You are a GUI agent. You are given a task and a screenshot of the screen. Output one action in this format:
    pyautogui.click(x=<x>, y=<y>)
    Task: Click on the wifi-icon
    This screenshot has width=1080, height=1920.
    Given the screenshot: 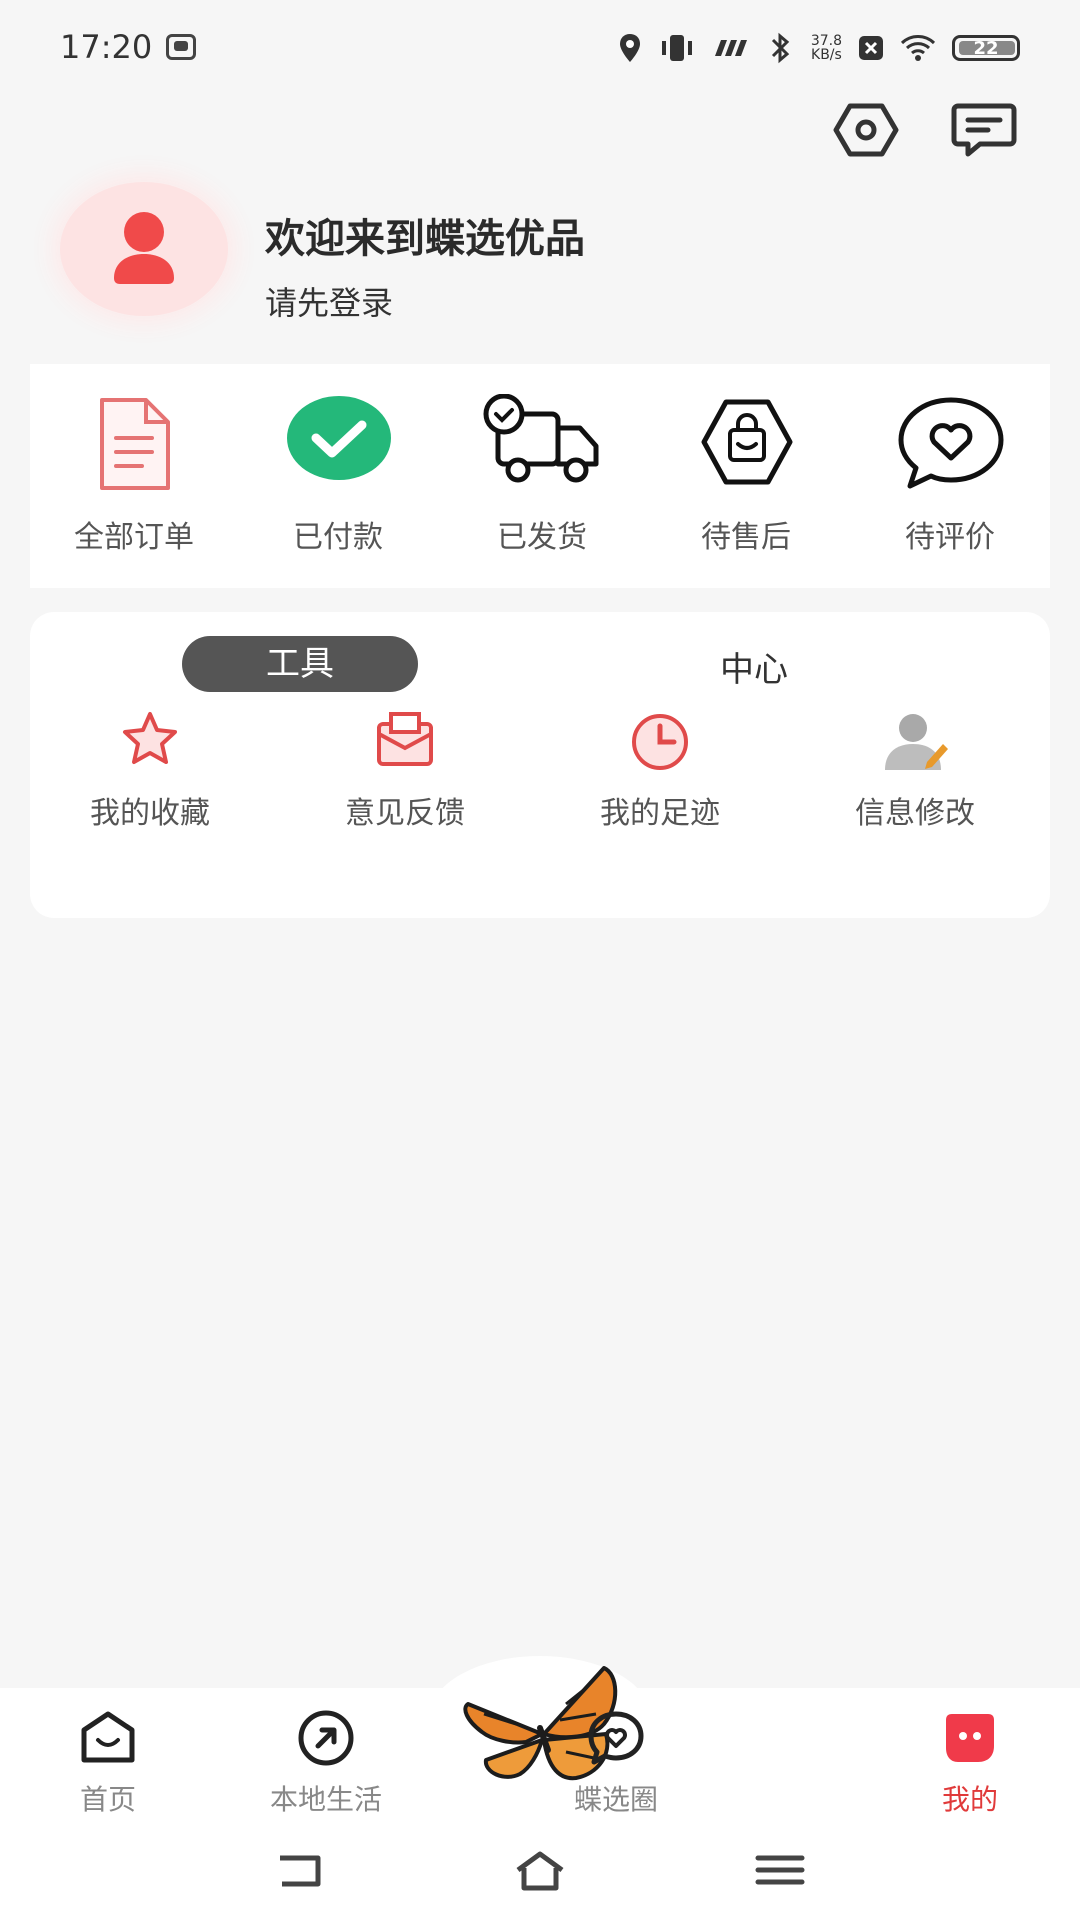 What is the action you would take?
    pyautogui.click(x=918, y=48)
    